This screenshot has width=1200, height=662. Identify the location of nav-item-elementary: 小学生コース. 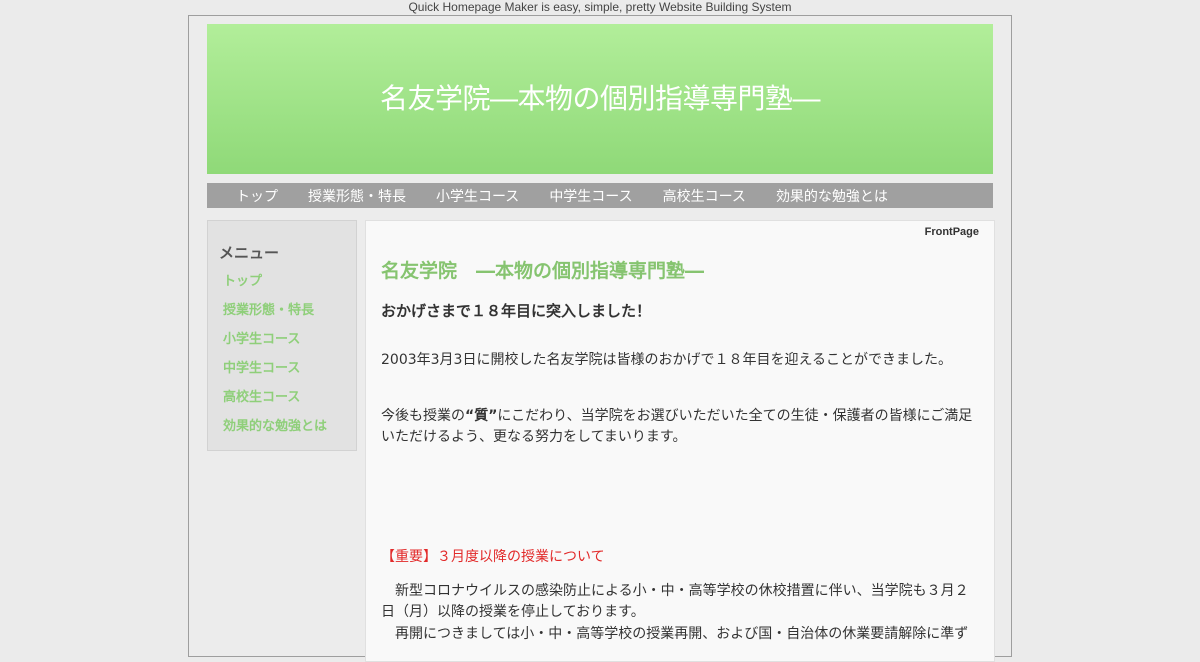
(477, 196).